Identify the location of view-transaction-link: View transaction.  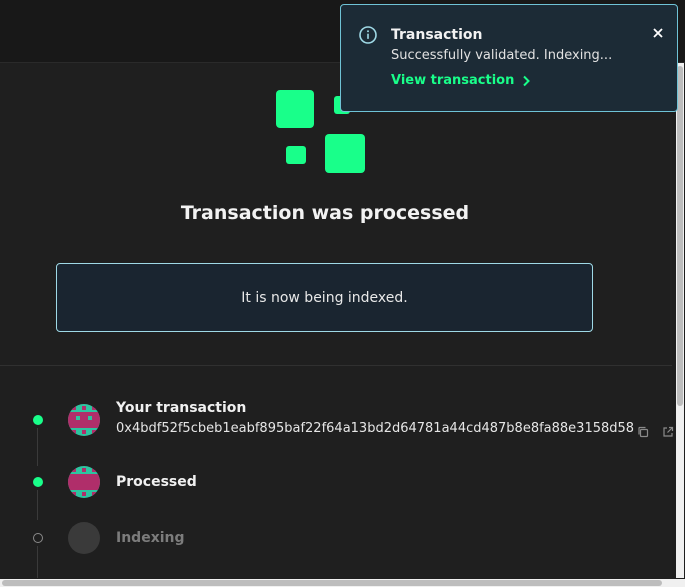
(461, 80).